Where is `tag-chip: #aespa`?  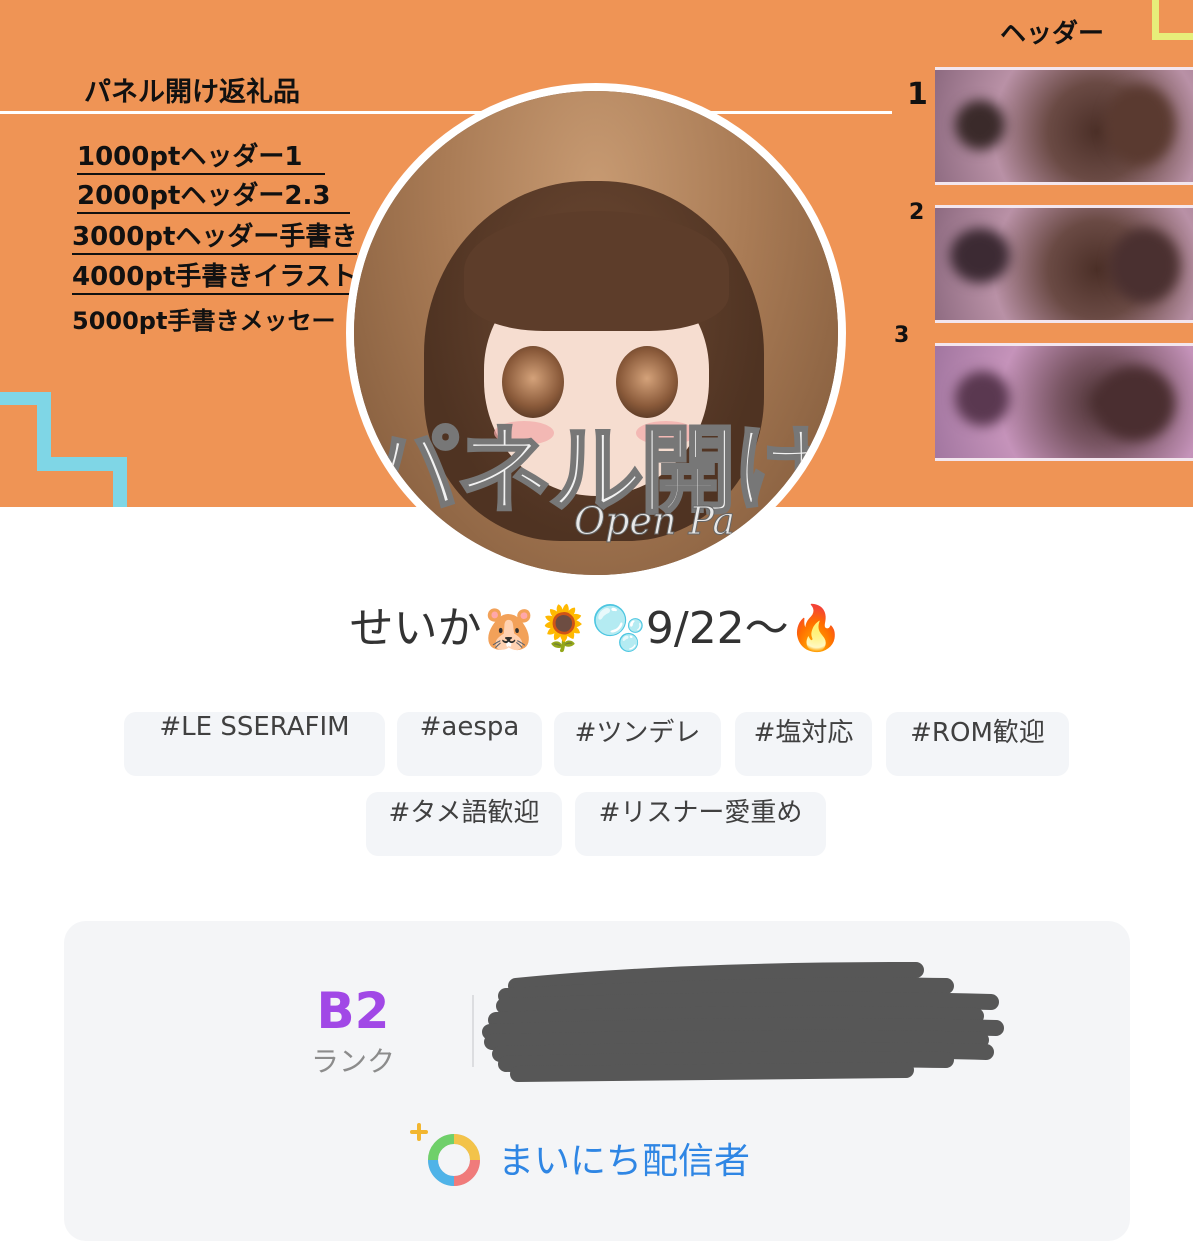
tag-chip: #aespa is located at coordinates (469, 744).